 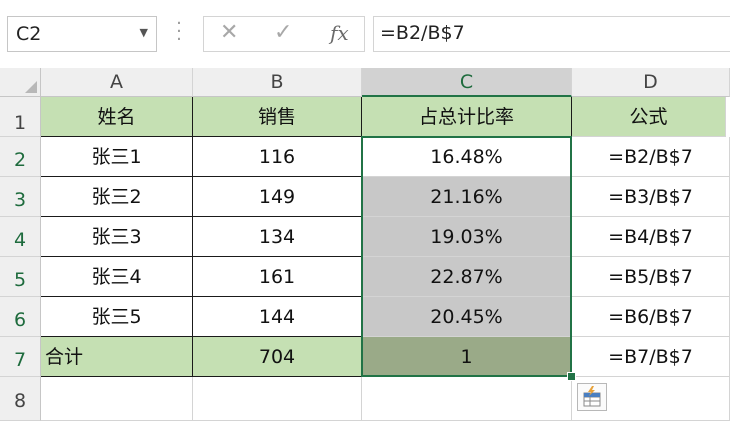 I want to click on cell-d5: =B5/B$7, so click(x=651, y=277).